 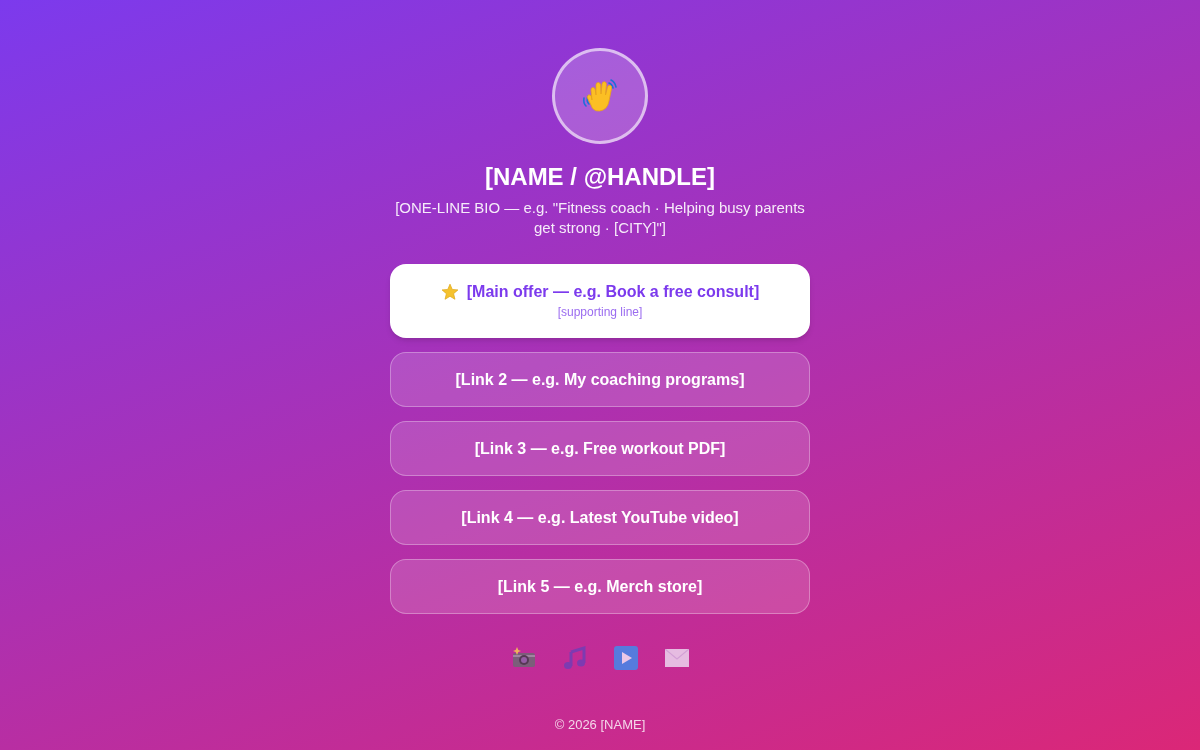 I want to click on link-button: [Link 3 — e.g. Free workout PDF], so click(x=600, y=448).